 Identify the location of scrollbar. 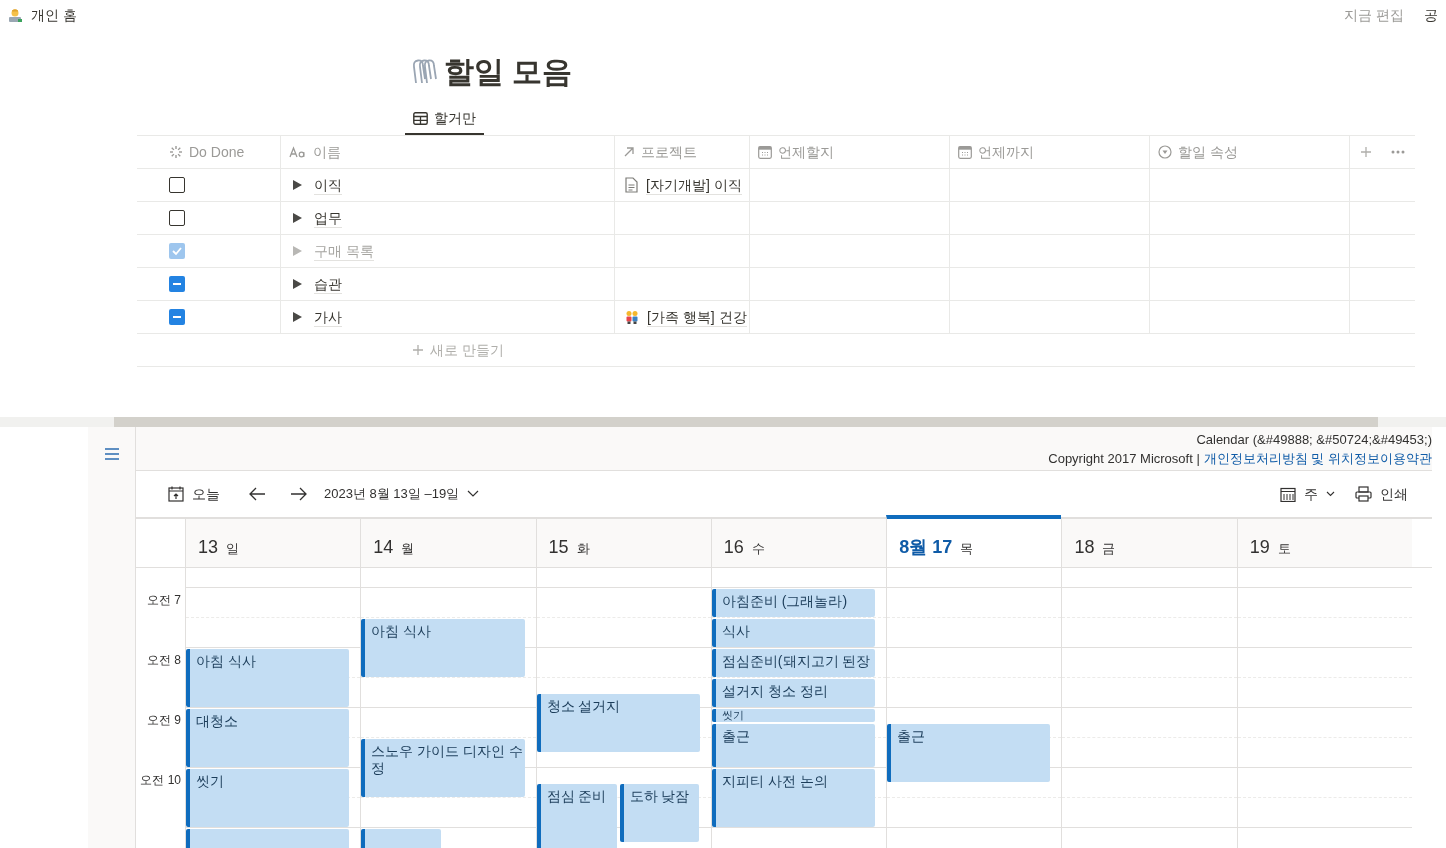
(746, 422).